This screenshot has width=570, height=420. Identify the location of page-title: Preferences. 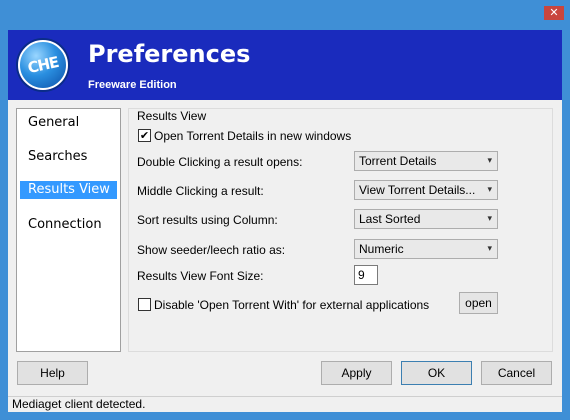
(169, 54).